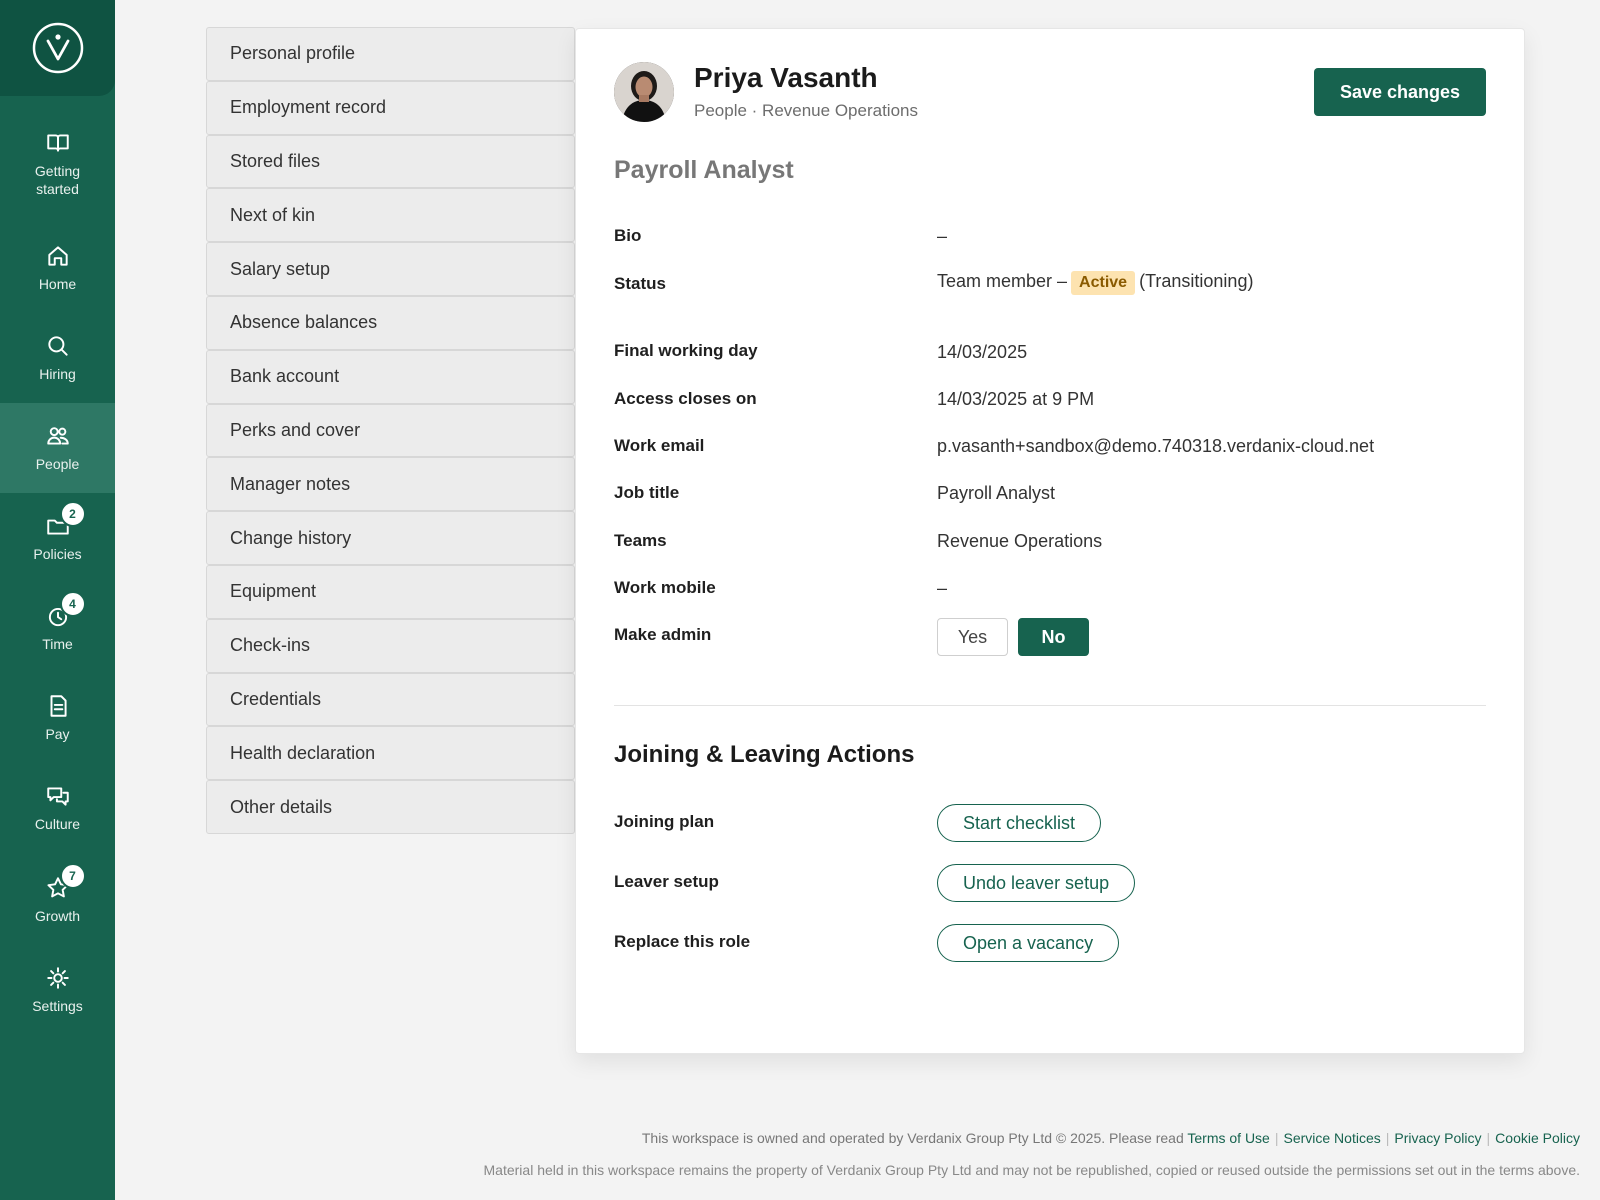 The image size is (1600, 1200). I want to click on menu-item-perks-and-cover: Perks and cover, so click(390, 430).